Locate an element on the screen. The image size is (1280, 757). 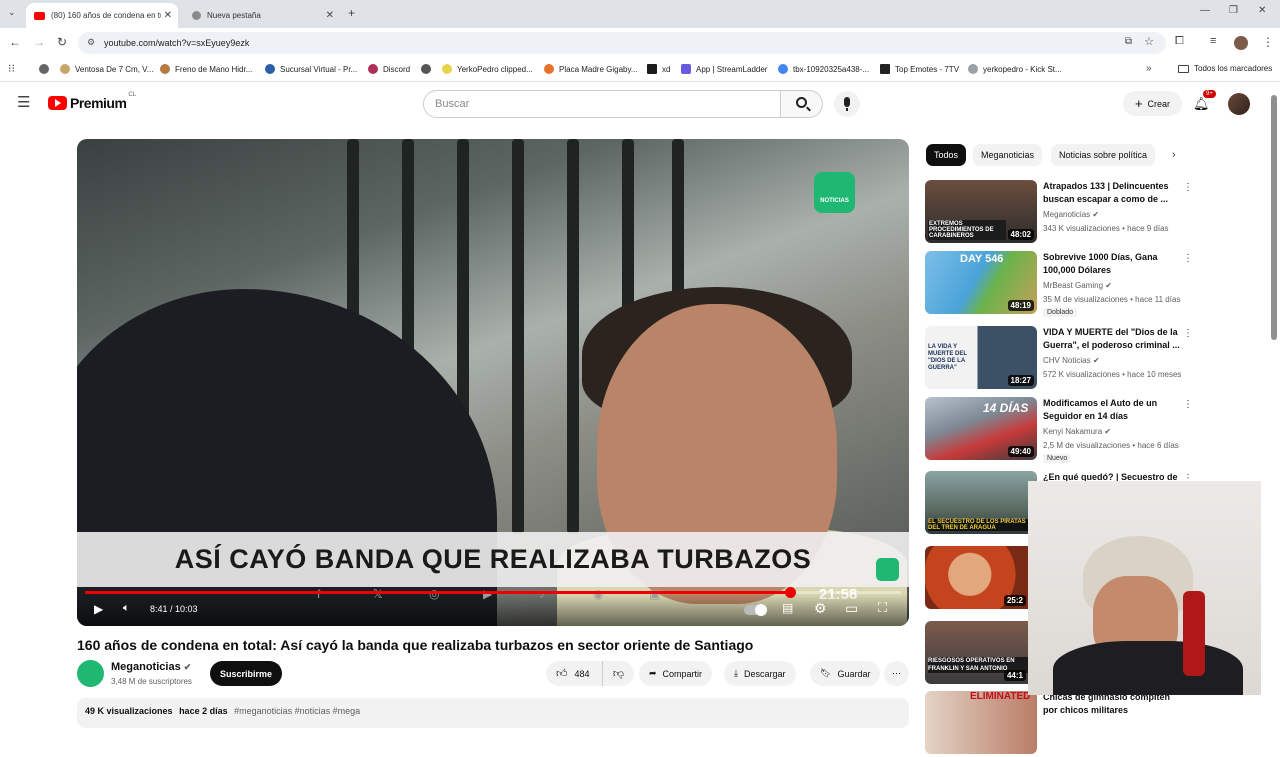
minimize-icon: — is located at coordinates (1205, 10).